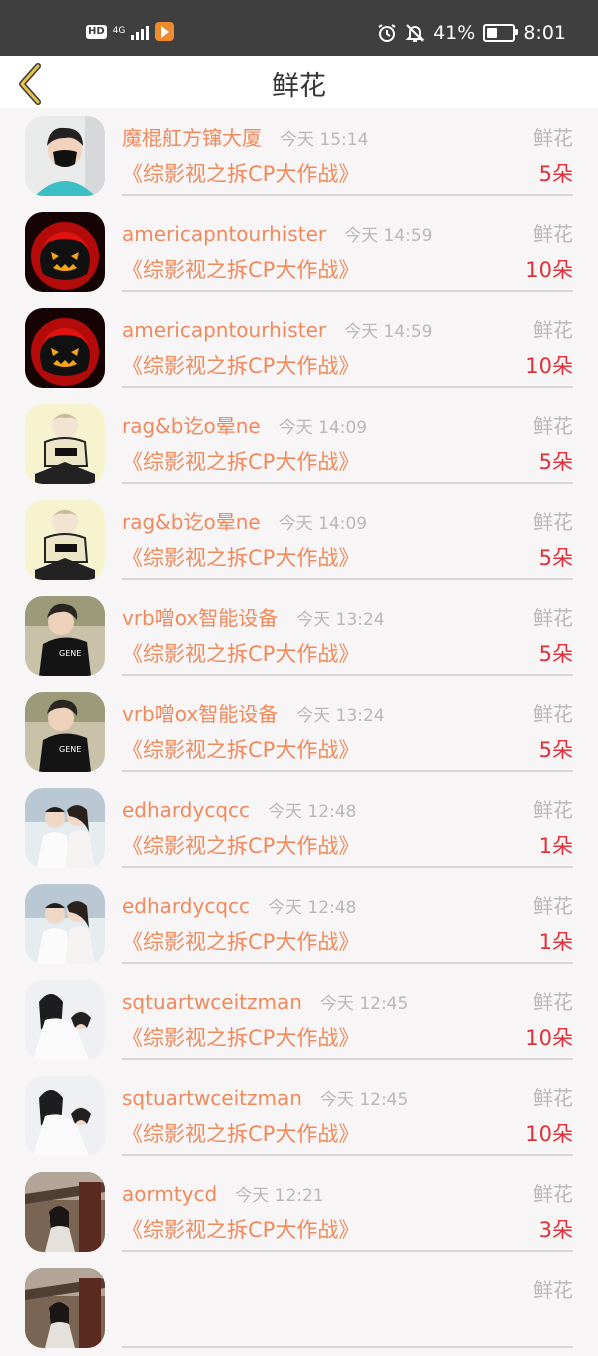 Image resolution: width=598 pixels, height=1356 pixels. What do you see at coordinates (555, 1230) in the screenshot?
I see `gift-count: 3朵` at bounding box center [555, 1230].